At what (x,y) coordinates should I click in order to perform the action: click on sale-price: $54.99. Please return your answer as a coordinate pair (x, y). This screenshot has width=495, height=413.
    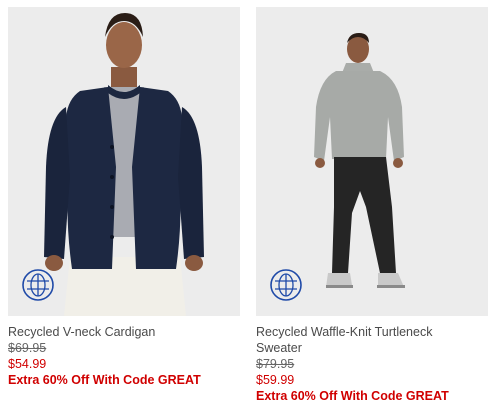
    Looking at the image, I should click on (27, 364).